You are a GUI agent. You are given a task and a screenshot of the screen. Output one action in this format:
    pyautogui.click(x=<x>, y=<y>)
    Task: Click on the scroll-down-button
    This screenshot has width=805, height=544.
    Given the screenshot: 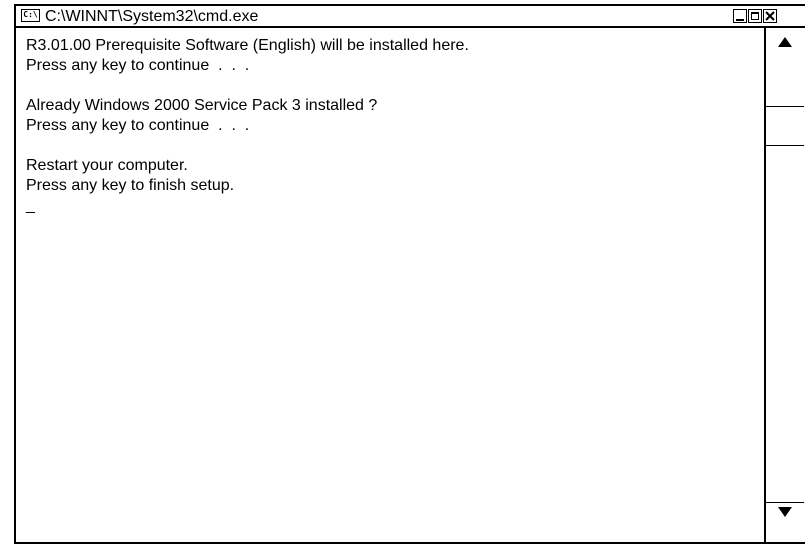 What is the action you would take?
    pyautogui.click(x=785, y=514)
    